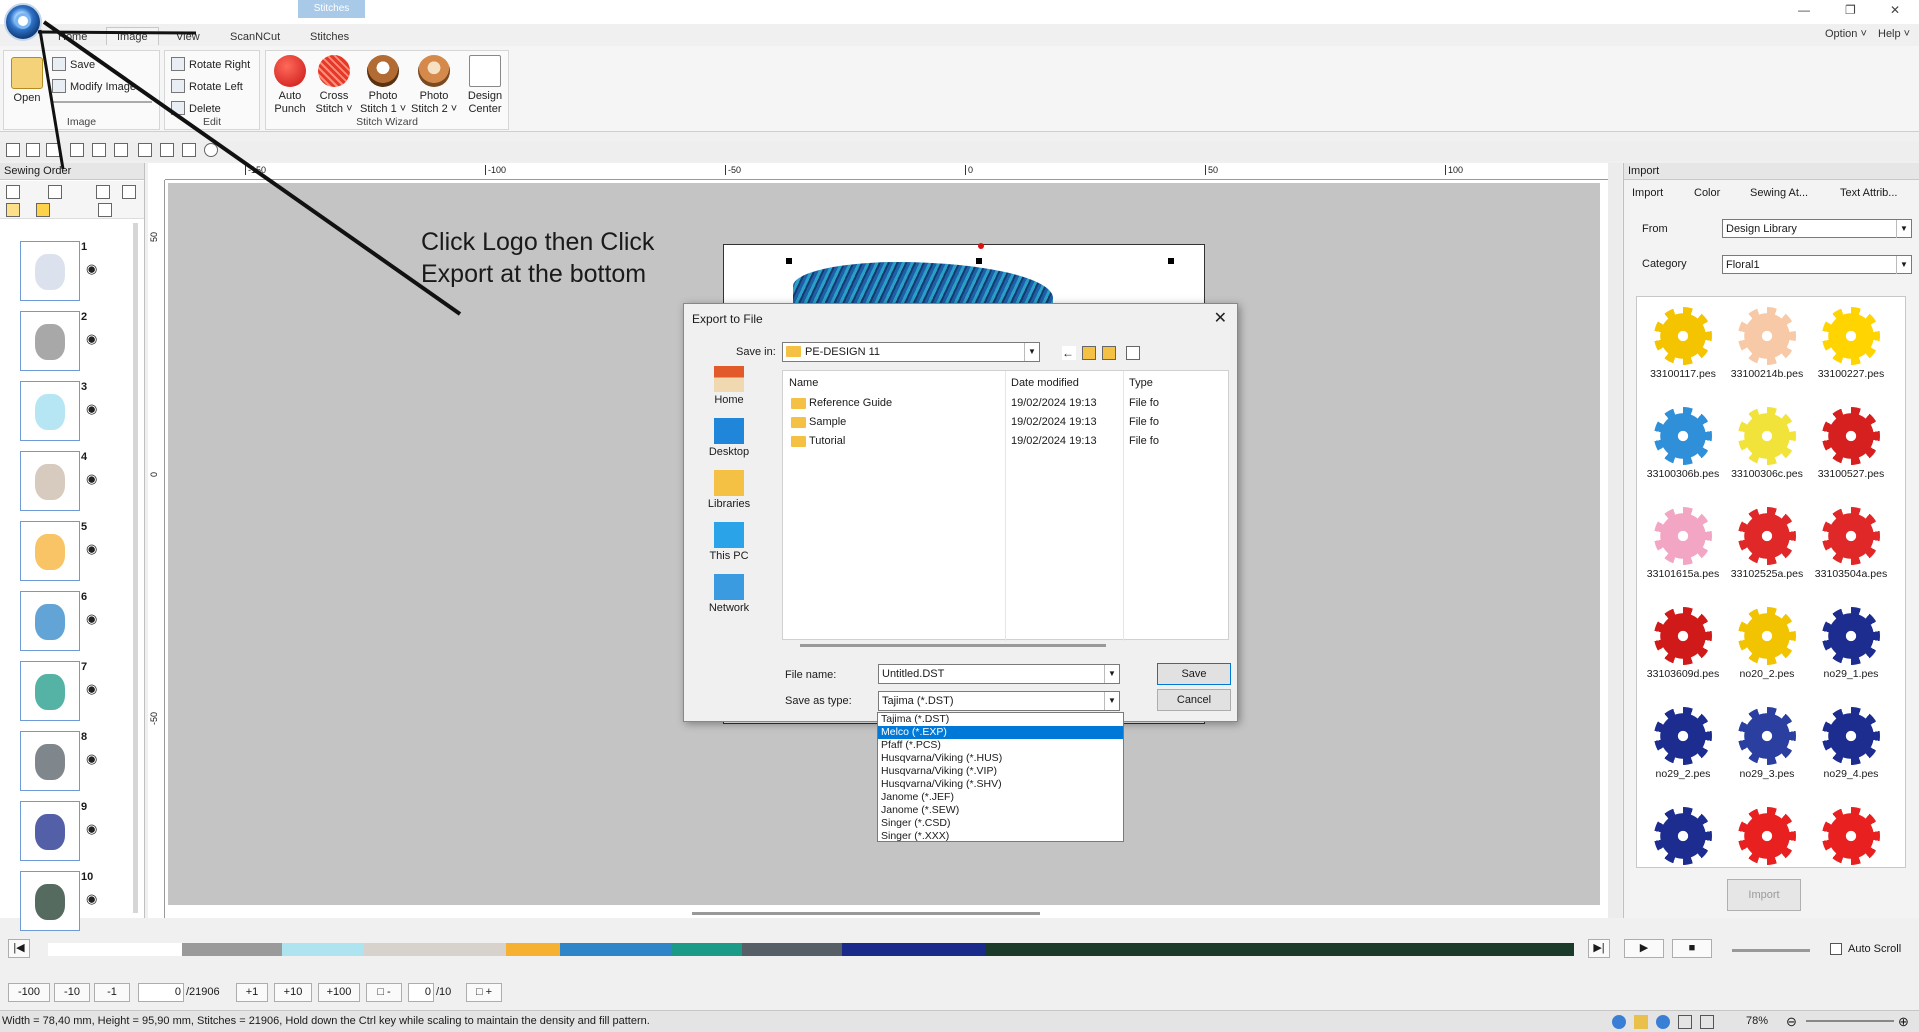 The image size is (1919, 1032). I want to click on library-item: no29_3.pes, so click(1767, 751).